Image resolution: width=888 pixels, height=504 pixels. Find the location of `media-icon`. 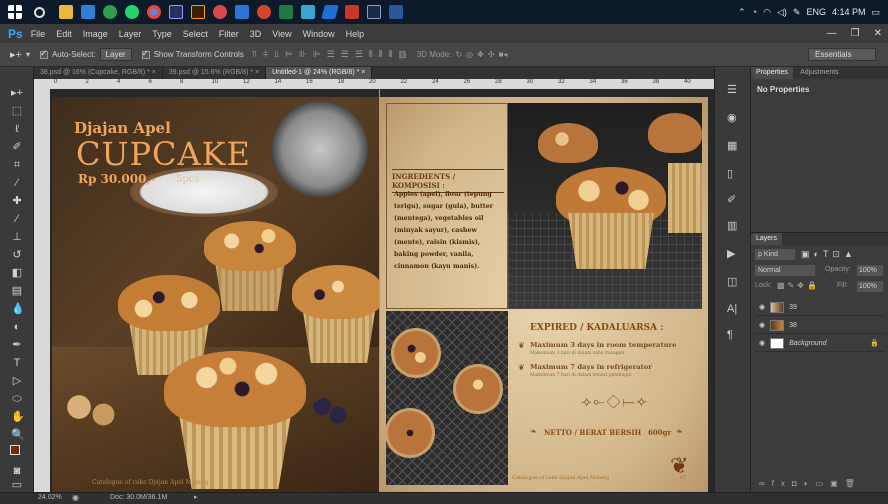

media-icon is located at coordinates (264, 12).